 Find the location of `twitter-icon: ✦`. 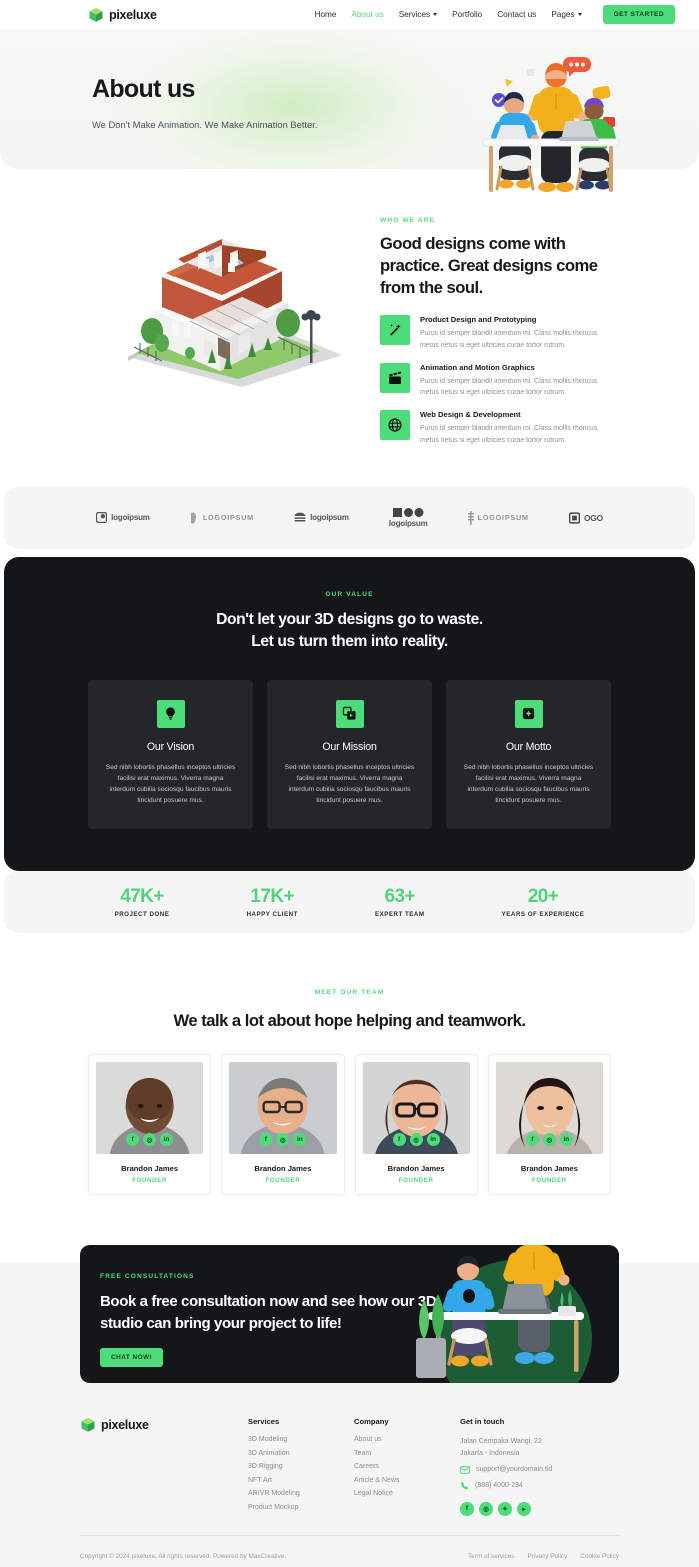

twitter-icon: ✦ is located at coordinates (505, 1508).